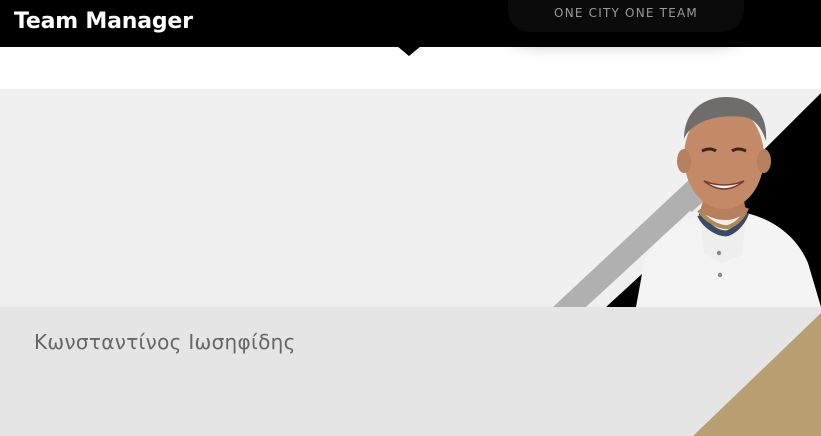 This screenshot has height=436, width=821. Describe the element at coordinates (757, 374) in the screenshot. I see `gold-diagonal-accent` at that location.